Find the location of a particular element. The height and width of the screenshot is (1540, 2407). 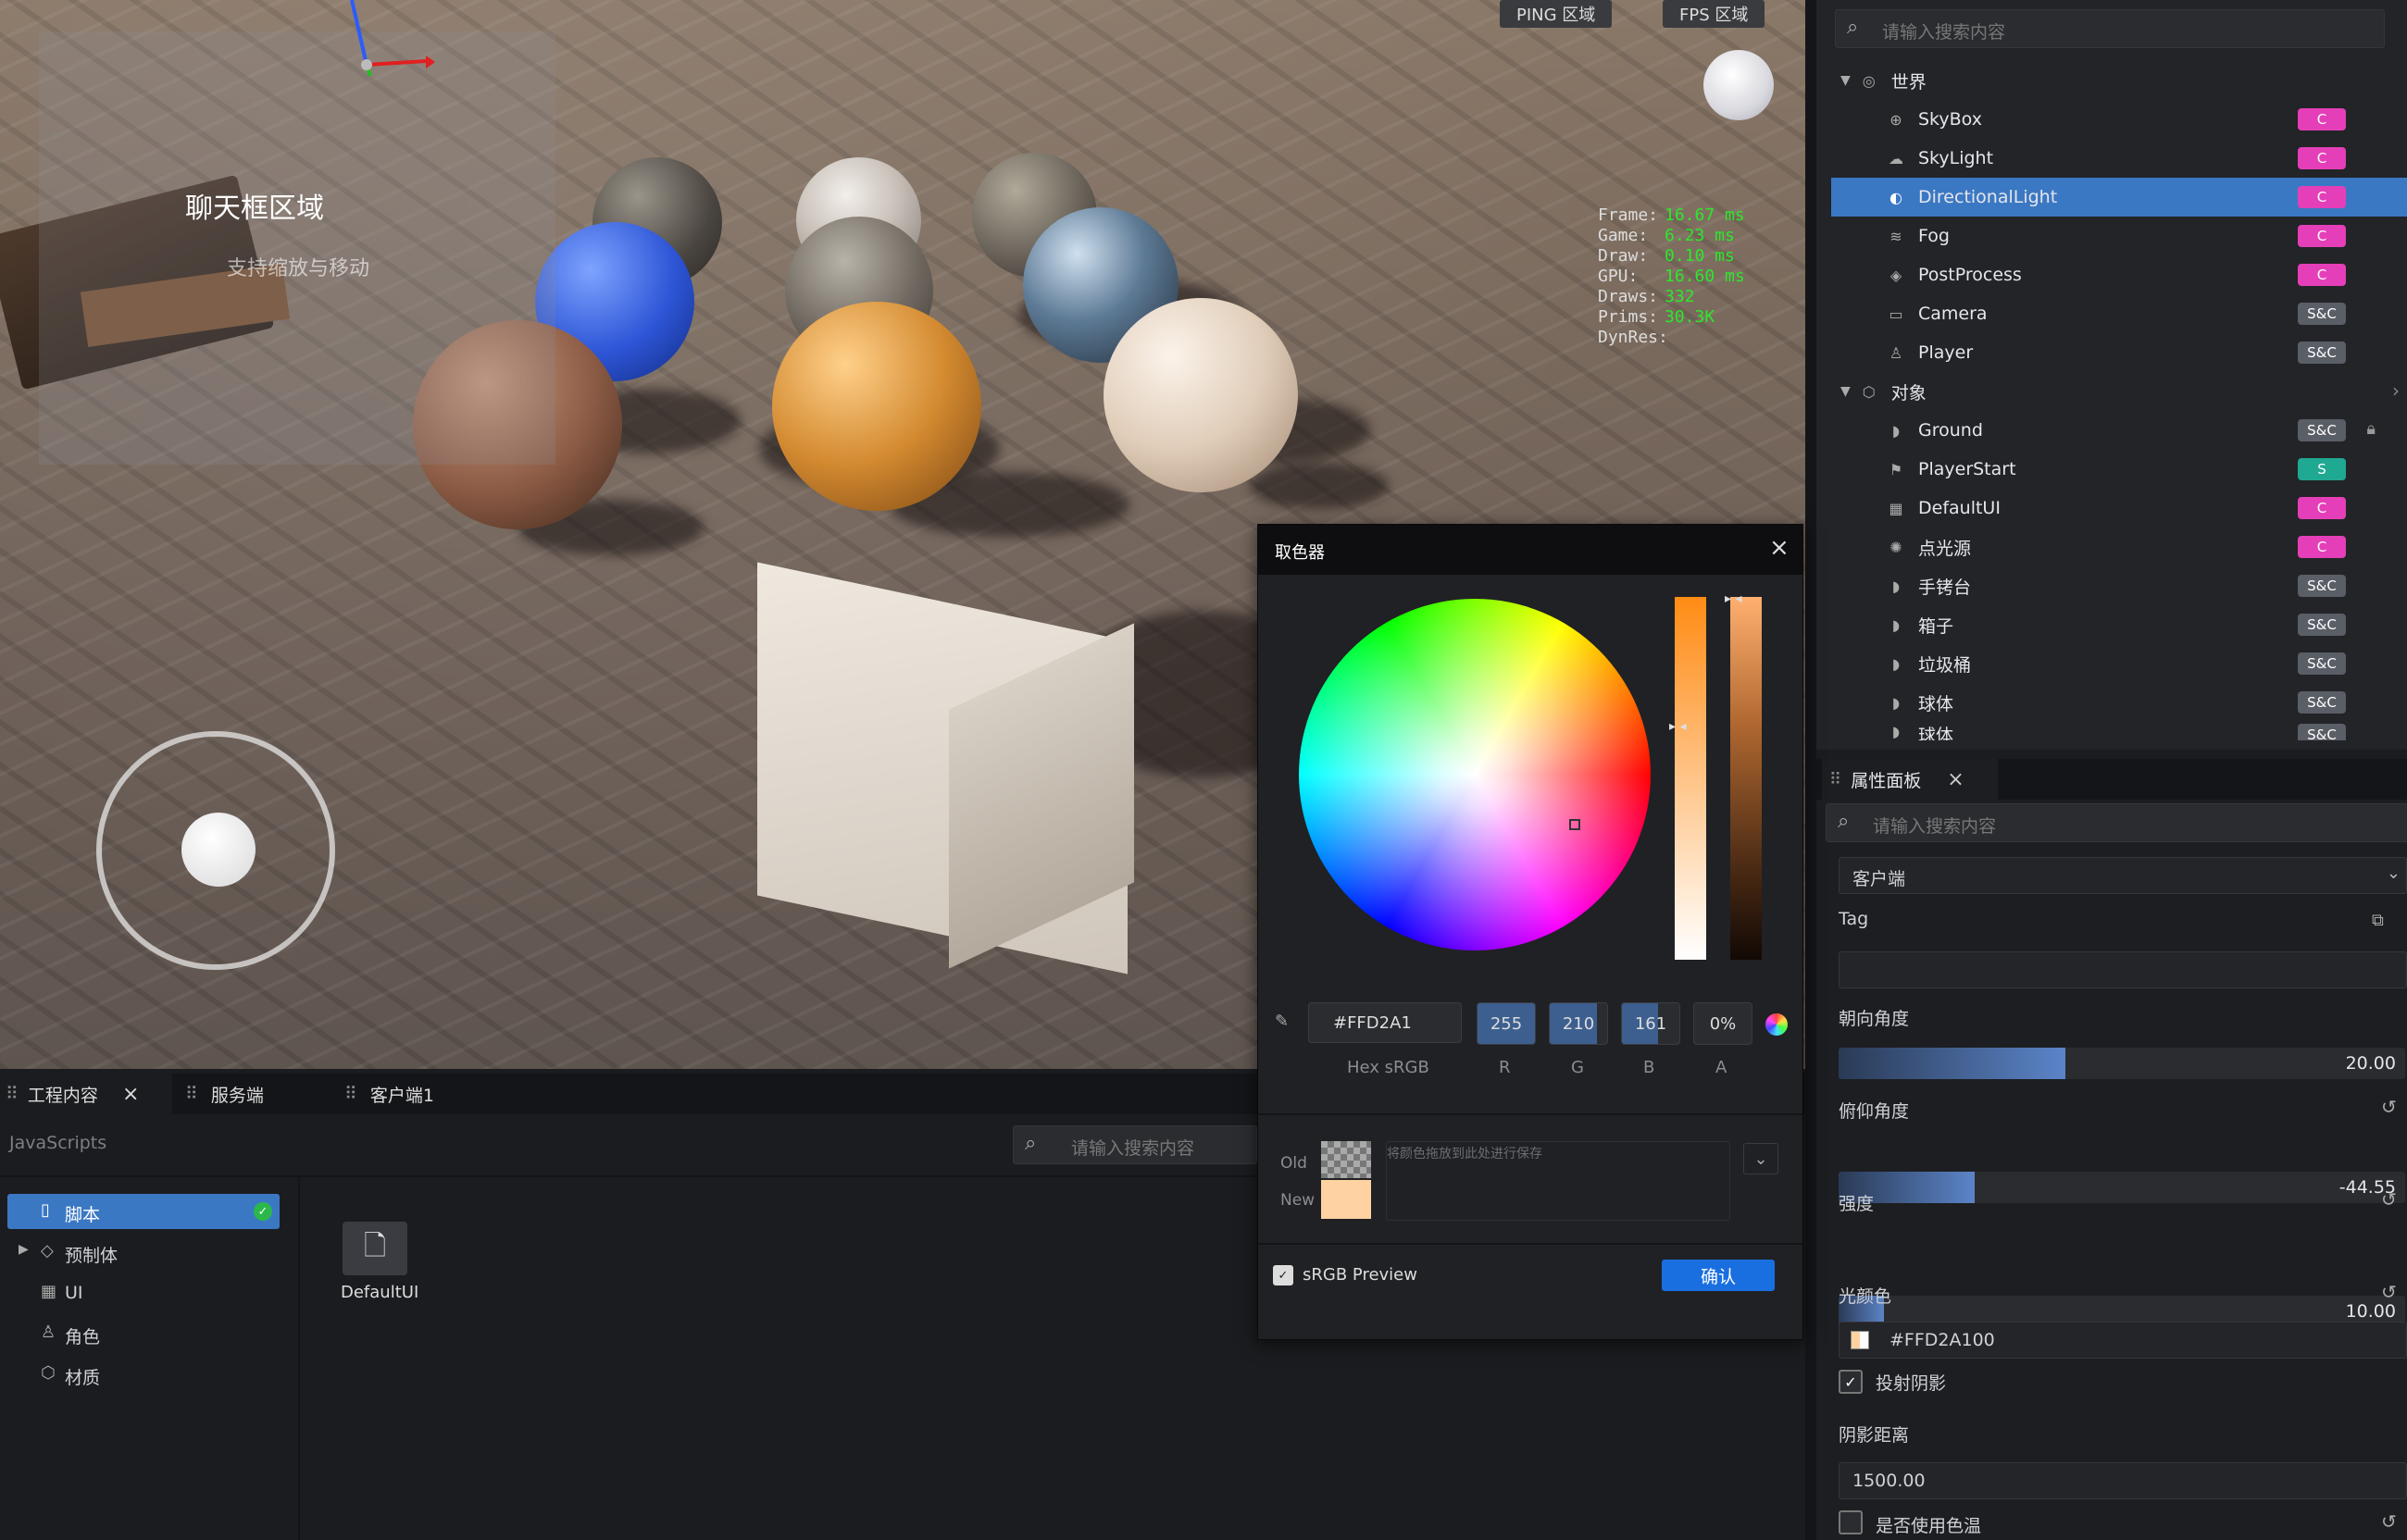

a-input: 0% is located at coordinates (1722, 1023).